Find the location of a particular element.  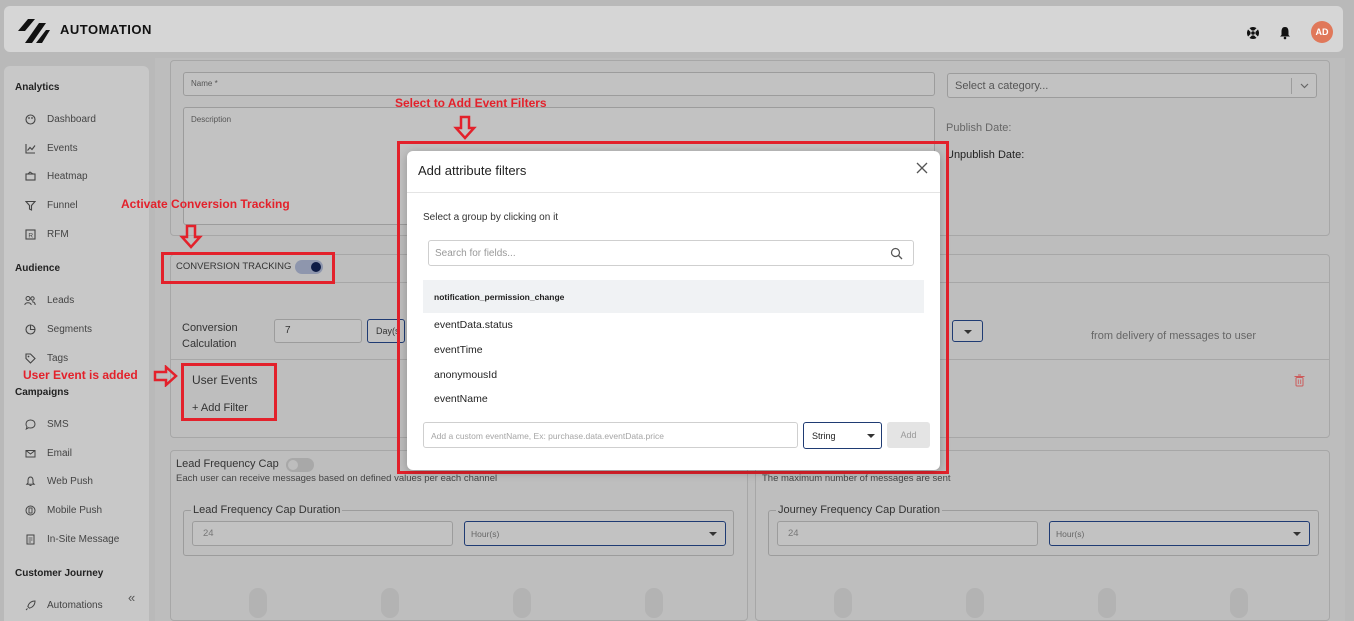

name-field: Name * is located at coordinates (559, 84).